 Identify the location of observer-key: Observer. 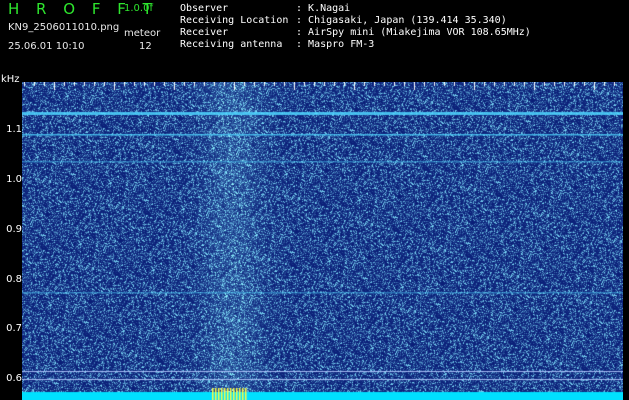
(204, 8).